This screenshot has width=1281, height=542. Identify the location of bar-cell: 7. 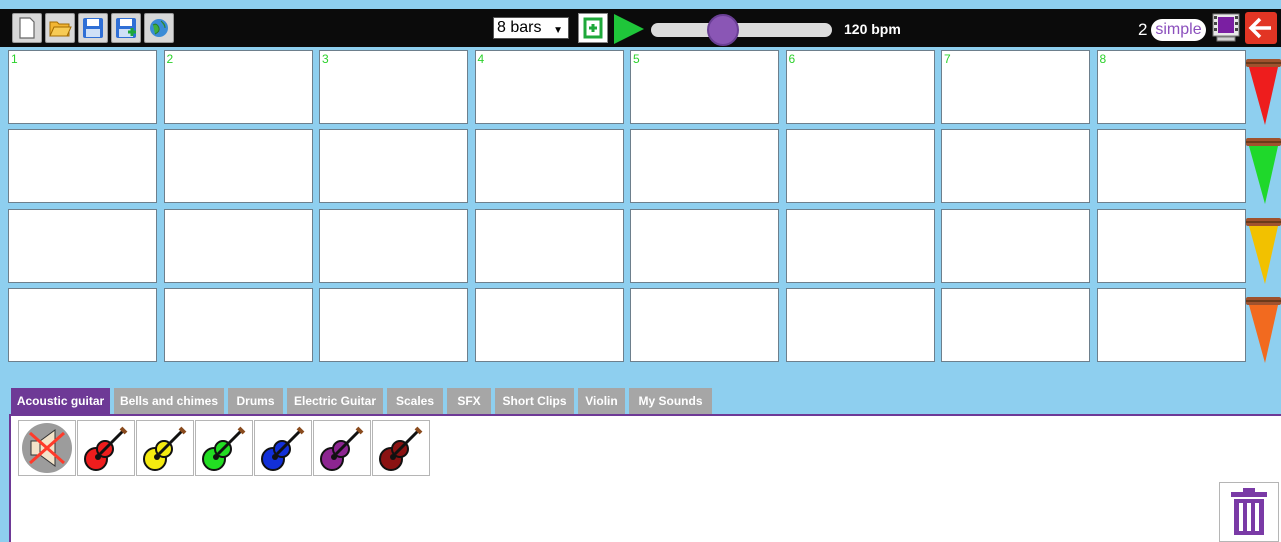
(1015, 87).